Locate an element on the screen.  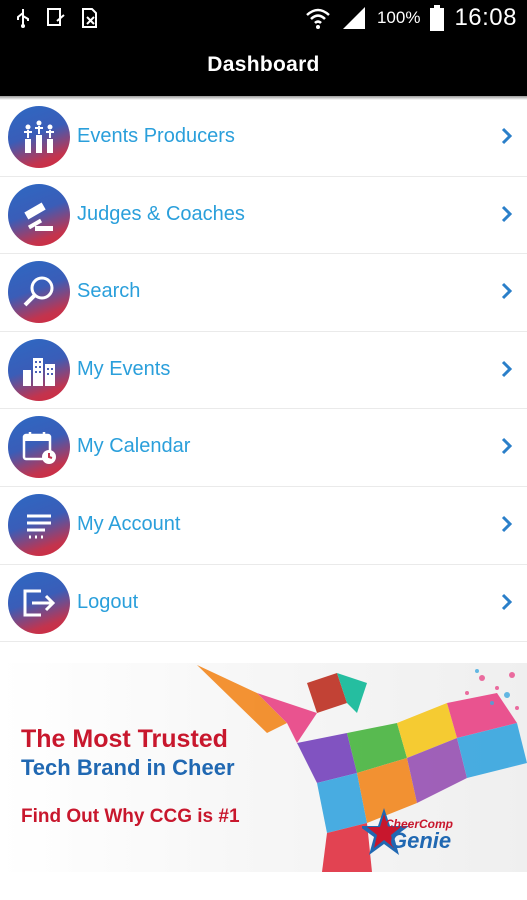
menu-item-label: Logout is located at coordinates (108, 601).